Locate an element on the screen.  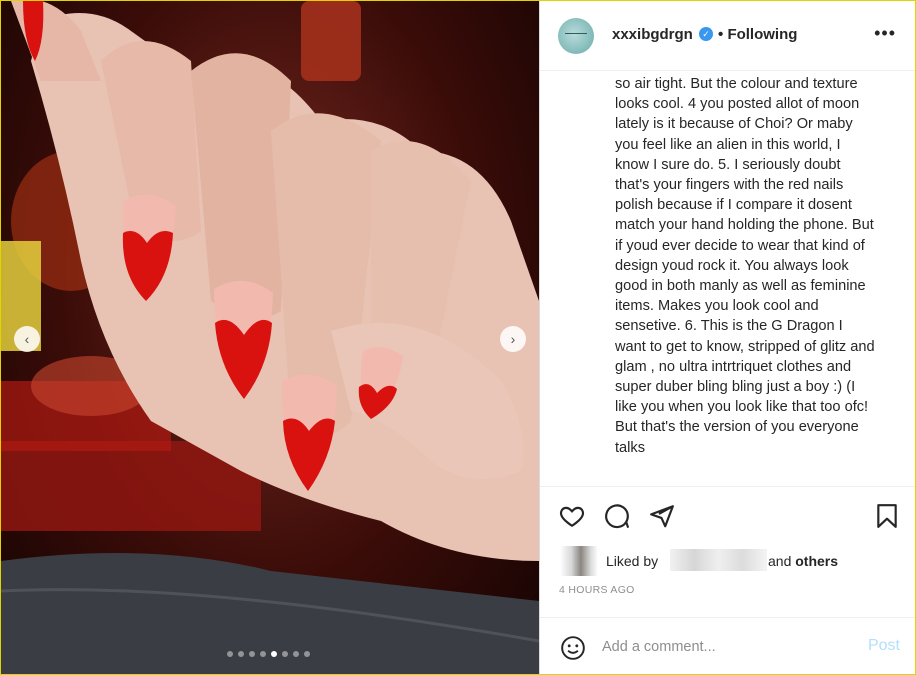
carousel-indicator is located at coordinates (268, 654).